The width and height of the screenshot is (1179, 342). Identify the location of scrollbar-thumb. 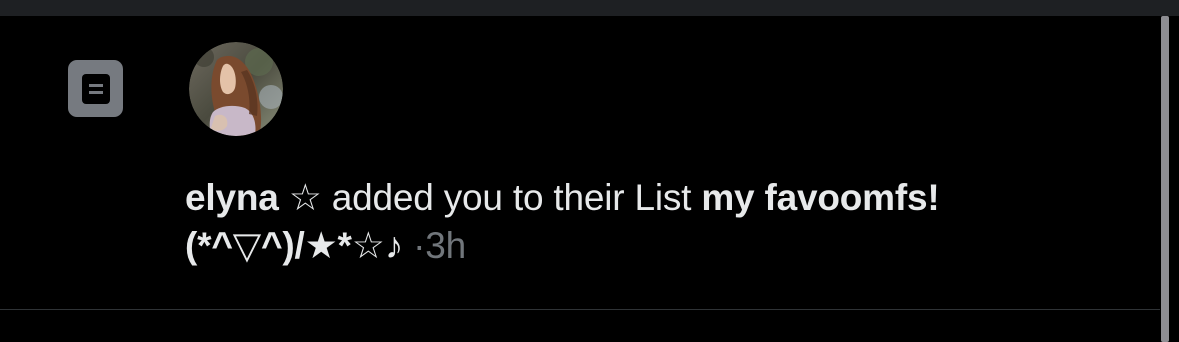
(1165, 179).